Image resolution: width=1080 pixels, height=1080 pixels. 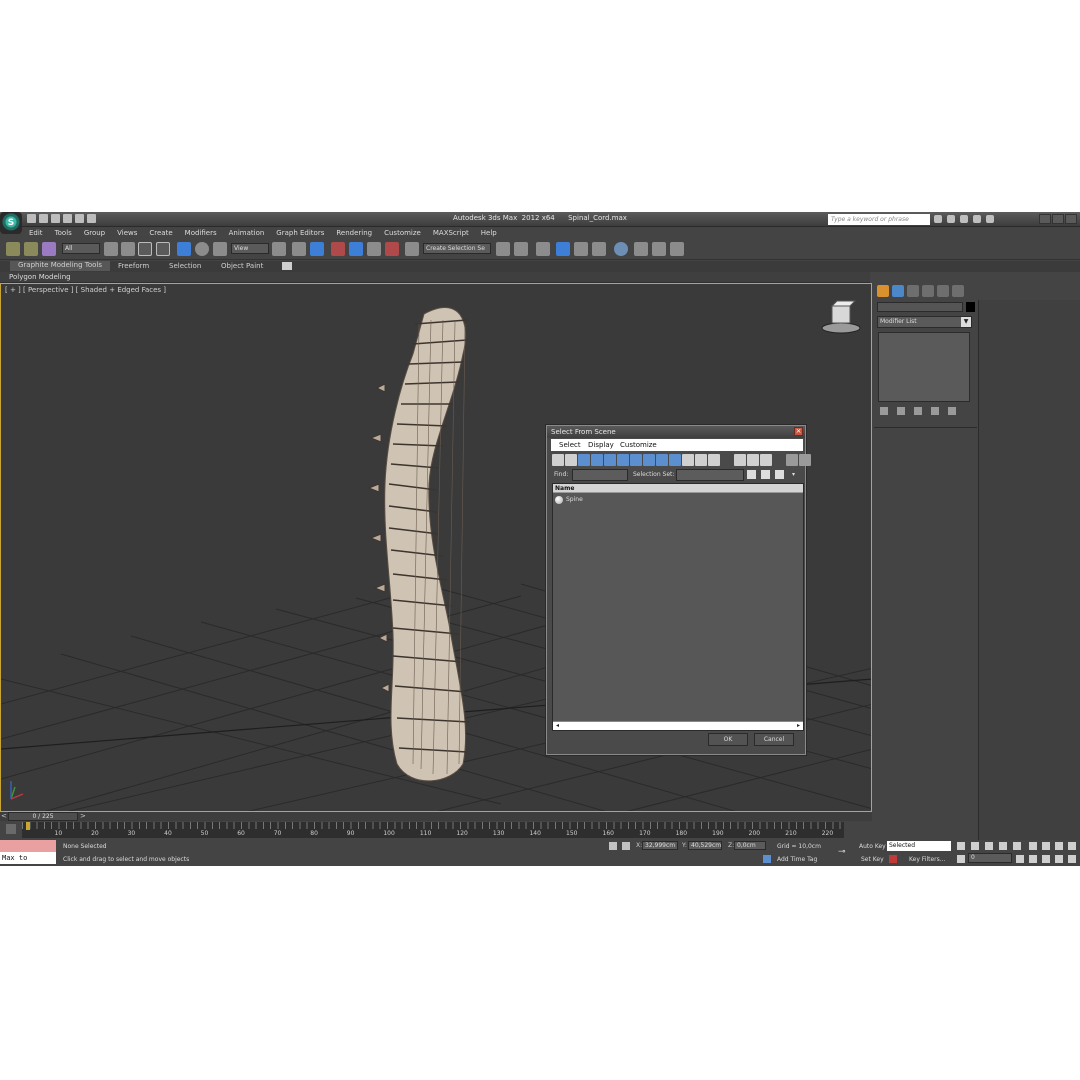 What do you see at coordinates (1059, 859) in the screenshot?
I see `orbit-icon` at bounding box center [1059, 859].